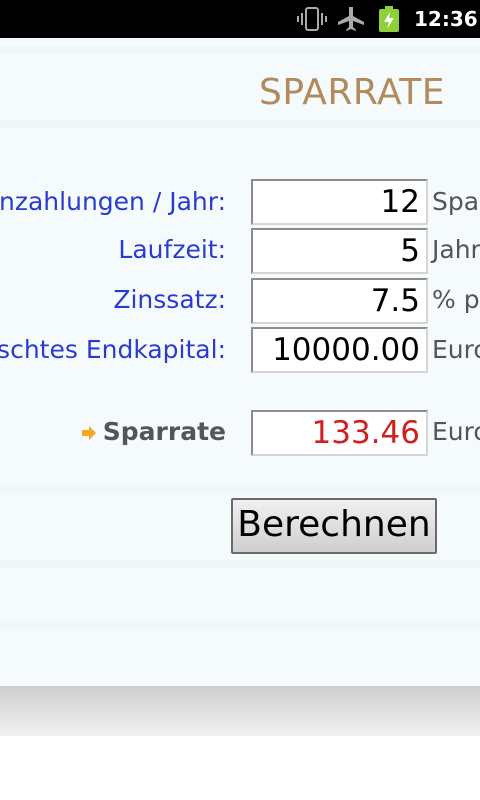 This screenshot has height=800, width=480. What do you see at coordinates (113, 349) in the screenshot?
I see `field-label-target-capital: schtes Endkapital:` at bounding box center [113, 349].